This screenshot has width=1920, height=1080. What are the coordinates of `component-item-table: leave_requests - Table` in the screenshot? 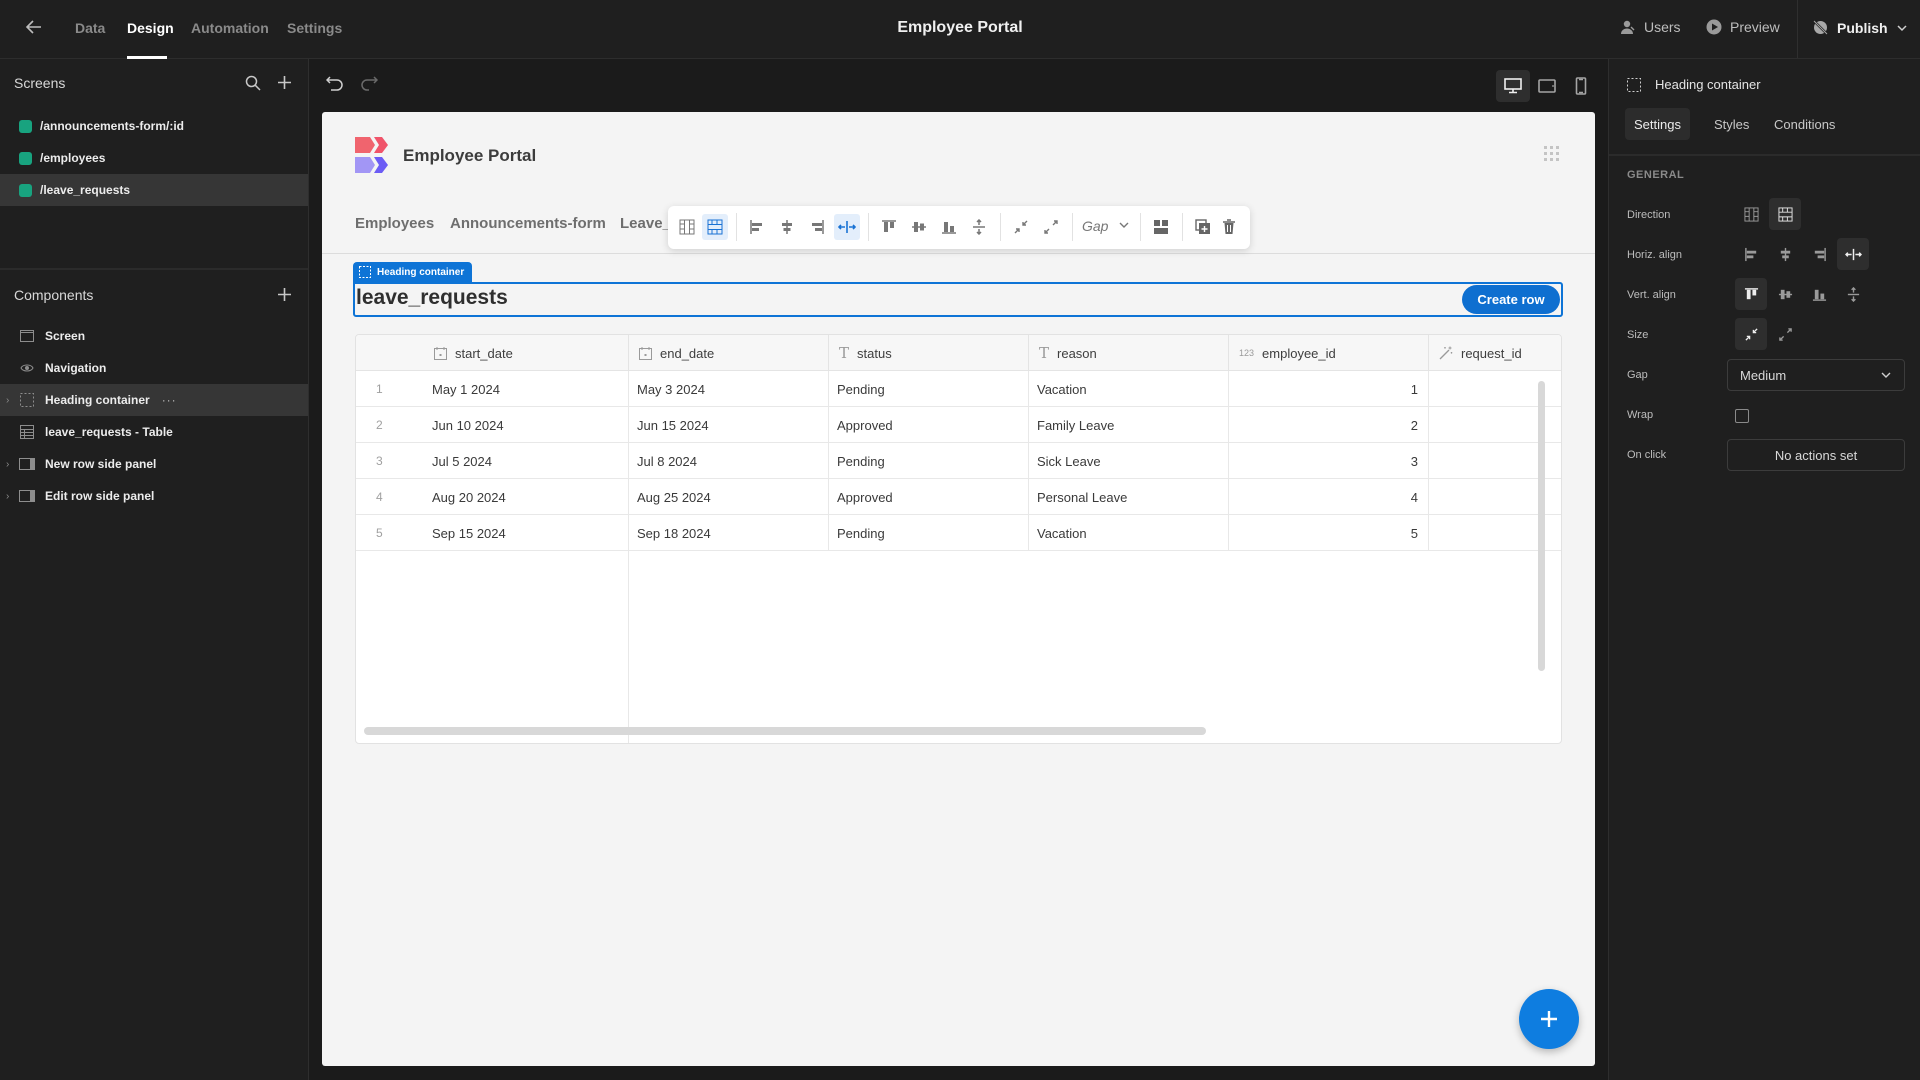 It's located at (154, 432).